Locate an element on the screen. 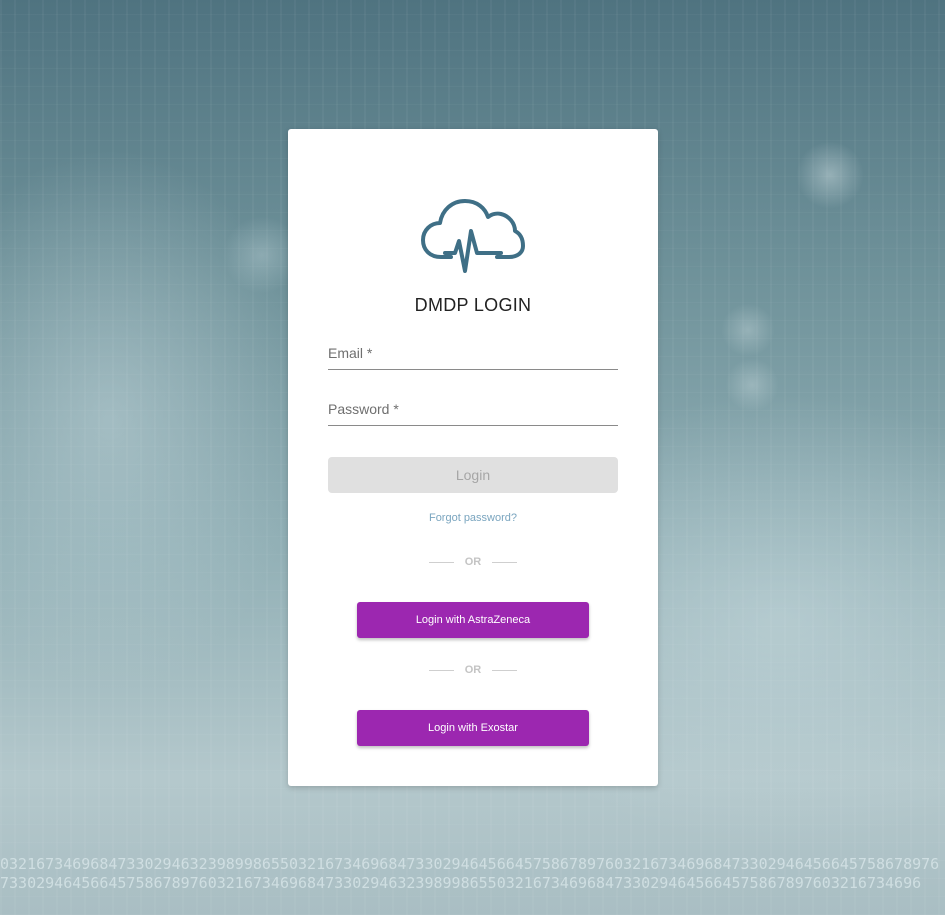 The height and width of the screenshot is (915, 945). forgot-password-link: Forgot password? is located at coordinates (473, 518).